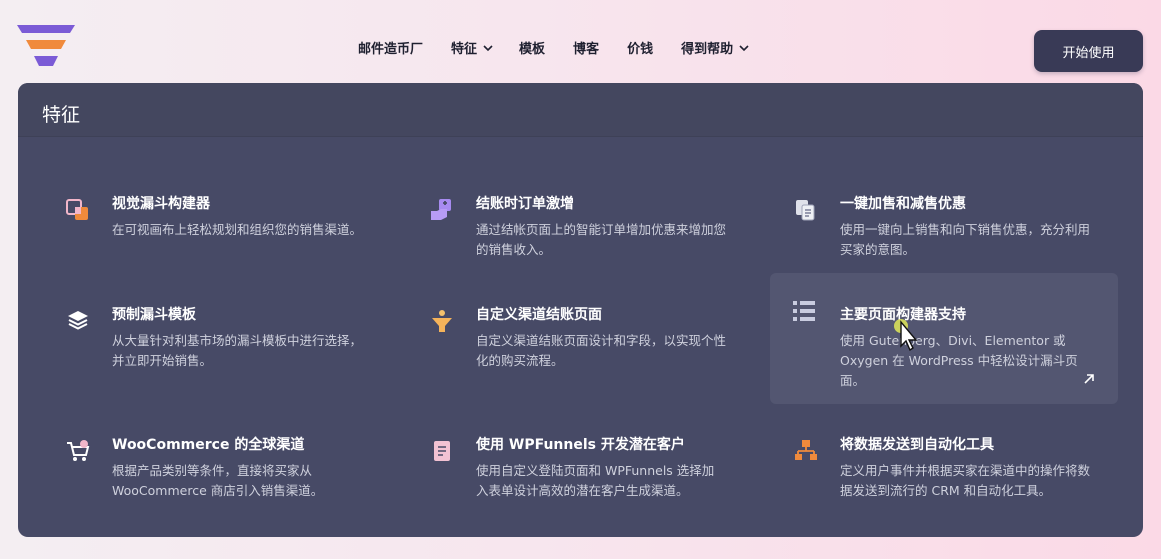 The height and width of the screenshot is (559, 1161). What do you see at coordinates (237, 350) in the screenshot?
I see `feature-desc: 从大量针对利基市场的漏斗模板中进行选择，并立即开始销售。` at bounding box center [237, 350].